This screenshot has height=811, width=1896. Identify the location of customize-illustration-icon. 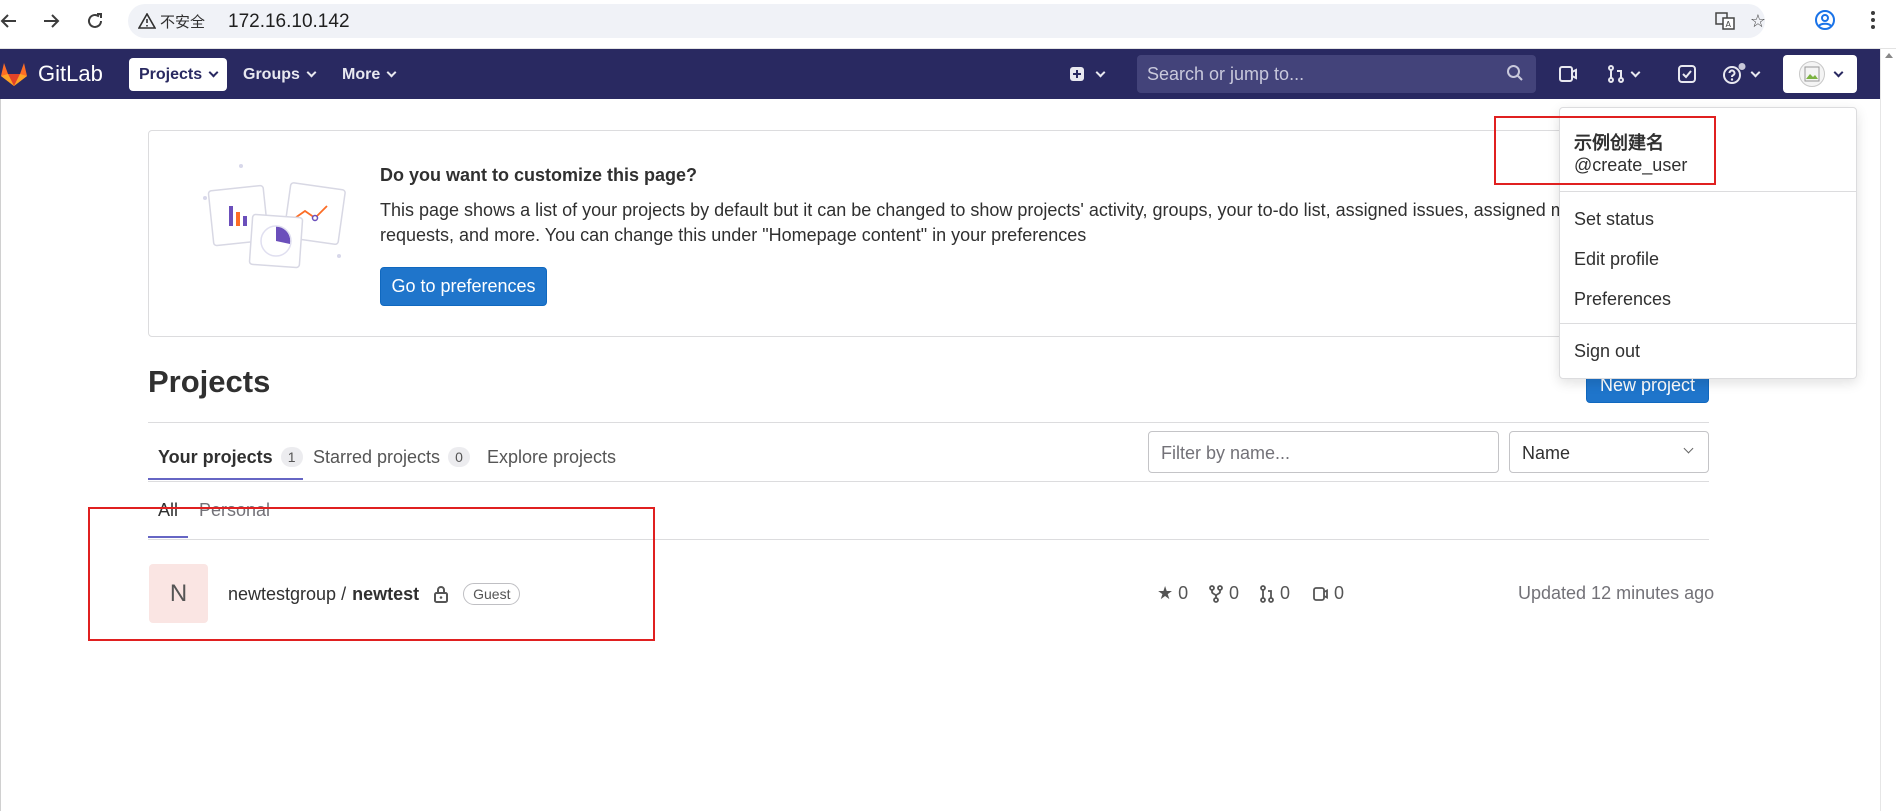
(274, 216).